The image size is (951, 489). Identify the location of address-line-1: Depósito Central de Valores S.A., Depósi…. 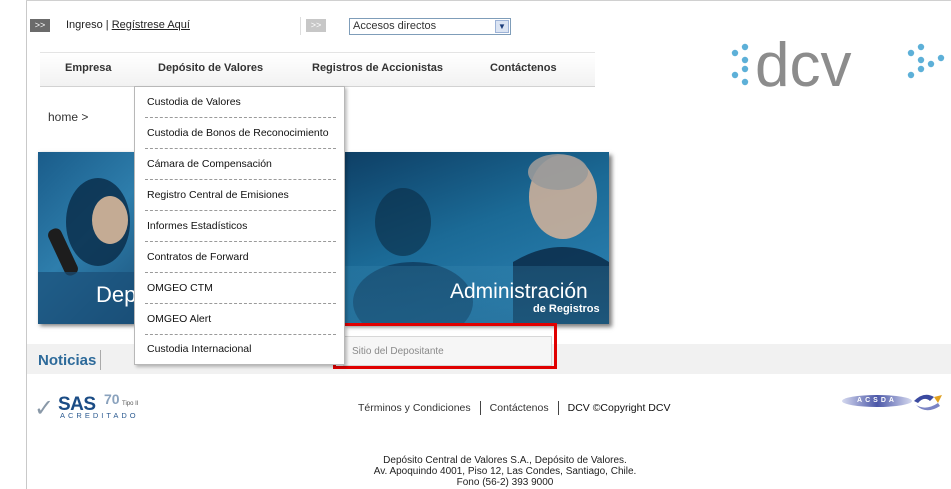
(505, 460).